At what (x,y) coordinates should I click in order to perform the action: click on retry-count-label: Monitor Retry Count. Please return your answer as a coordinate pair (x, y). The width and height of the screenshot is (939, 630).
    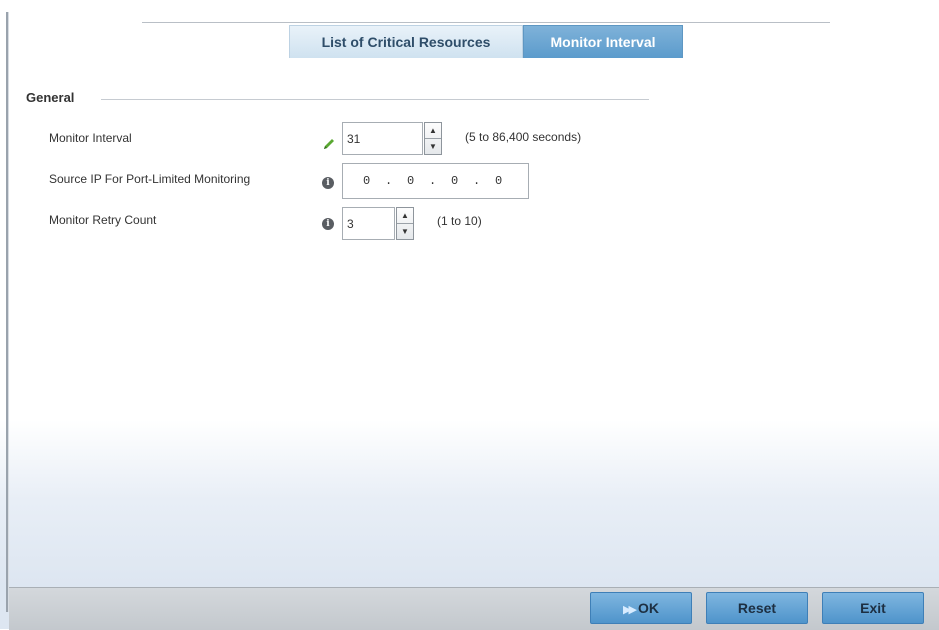
    Looking at the image, I should click on (103, 220).